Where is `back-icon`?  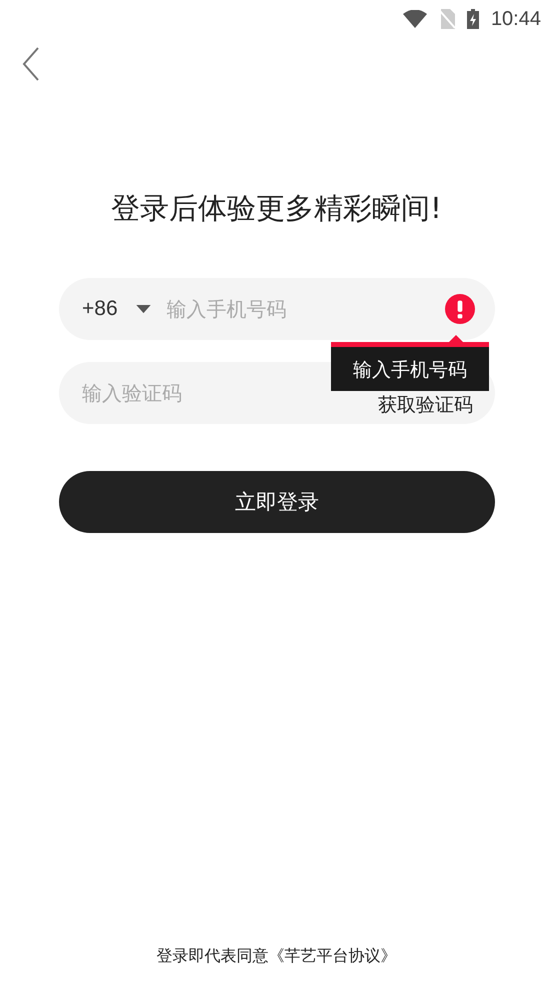 back-icon is located at coordinates (31, 64).